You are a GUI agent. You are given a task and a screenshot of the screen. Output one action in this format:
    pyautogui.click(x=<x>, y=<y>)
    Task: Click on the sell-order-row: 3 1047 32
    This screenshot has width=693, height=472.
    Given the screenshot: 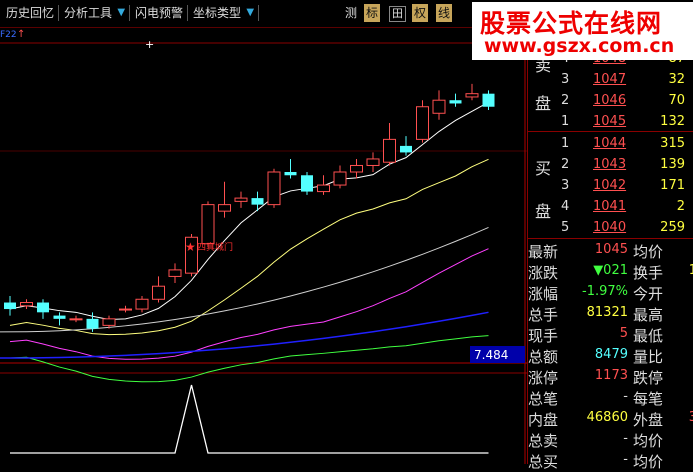 What is the action you would take?
    pyautogui.click(x=610, y=81)
    